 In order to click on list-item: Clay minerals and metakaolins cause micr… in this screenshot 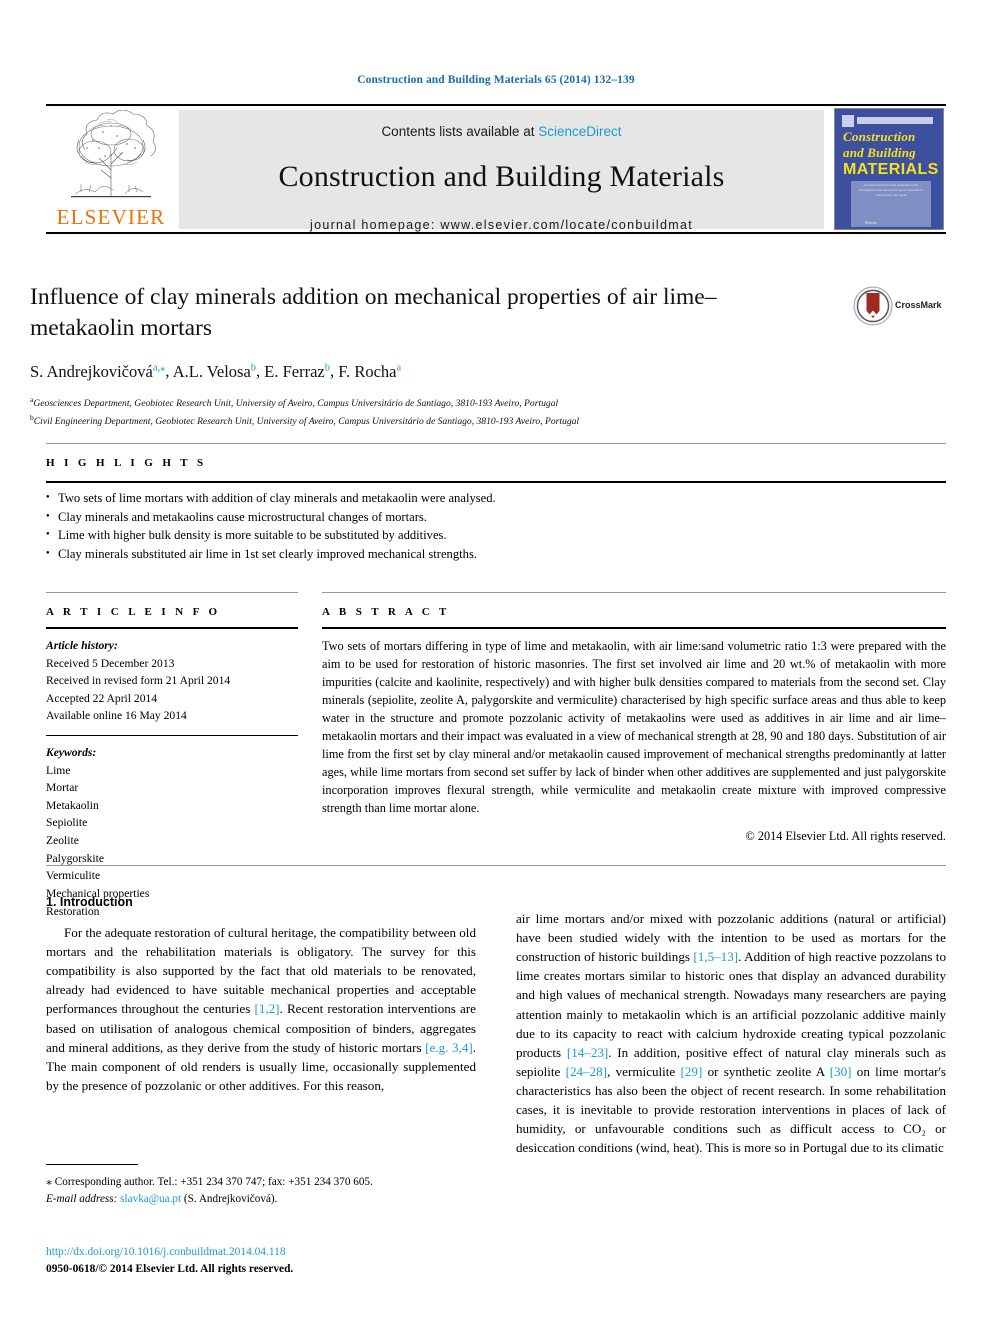, I will do `click(496, 517)`.